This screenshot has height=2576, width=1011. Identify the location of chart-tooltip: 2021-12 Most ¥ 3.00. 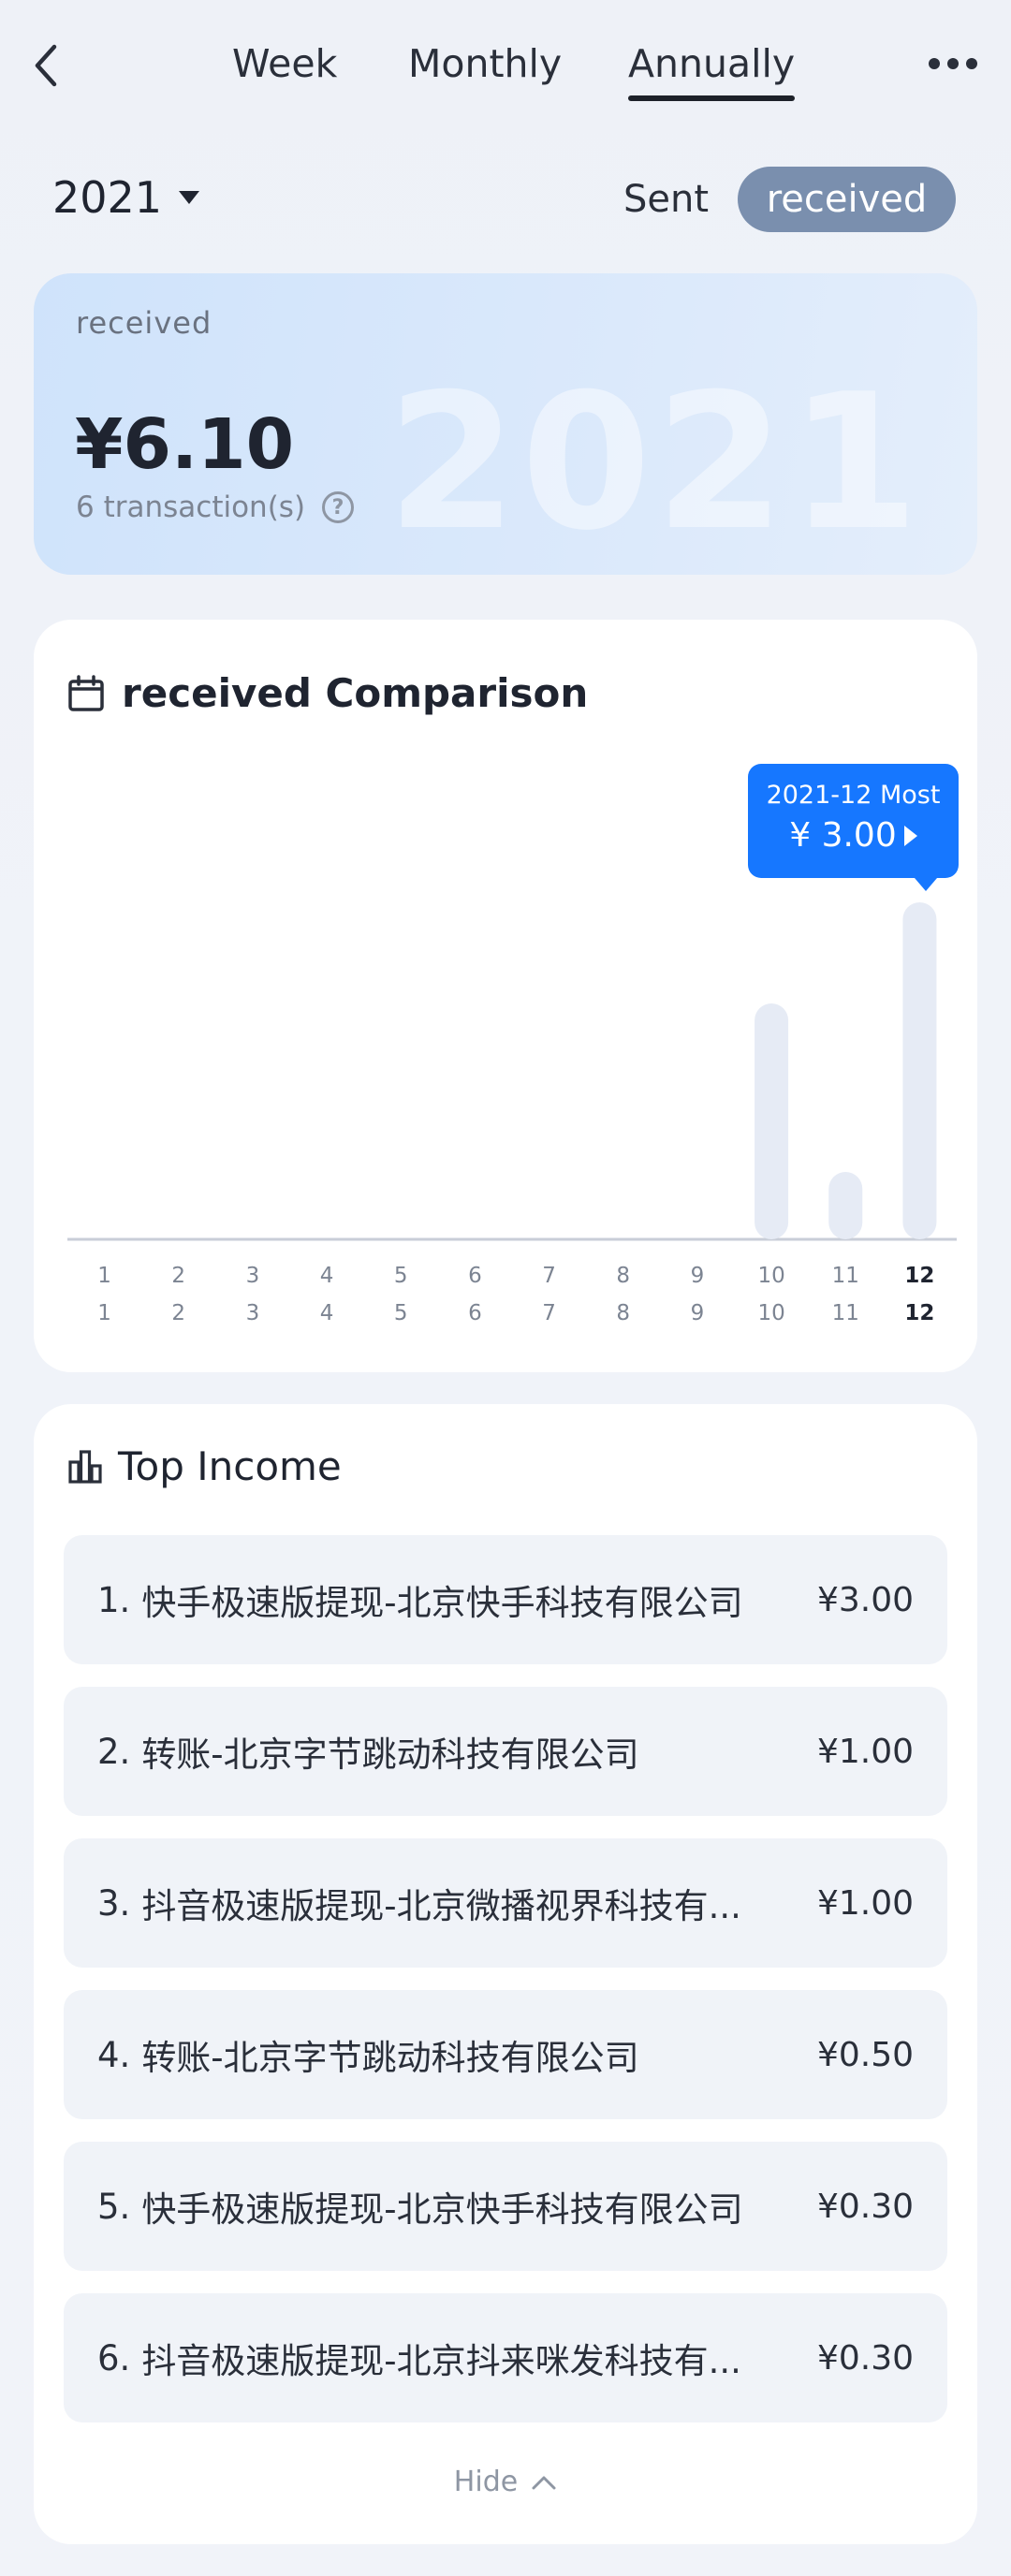
(854, 821).